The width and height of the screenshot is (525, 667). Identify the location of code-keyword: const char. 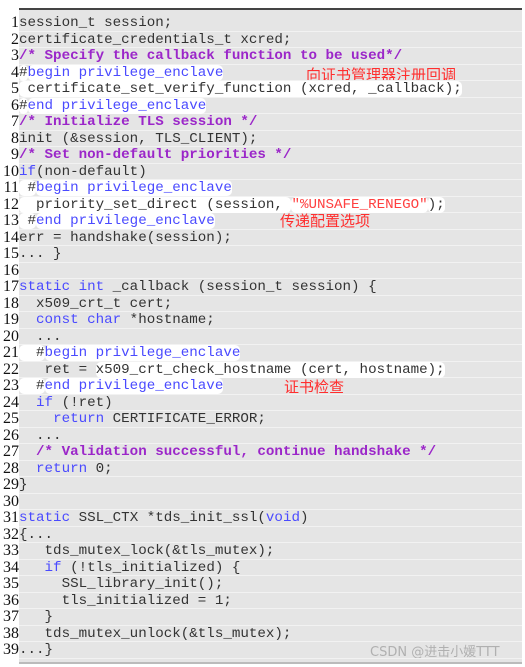
(79, 320).